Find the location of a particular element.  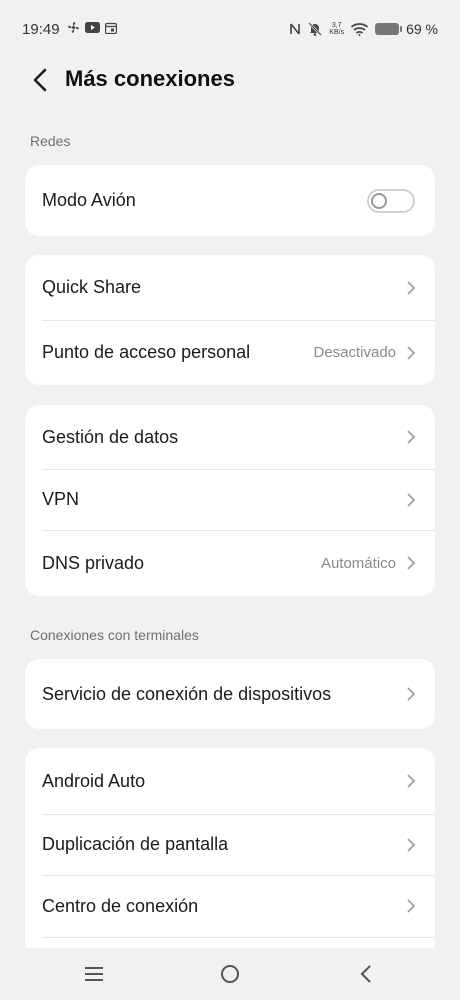

battery-icon is located at coordinates (389, 29).